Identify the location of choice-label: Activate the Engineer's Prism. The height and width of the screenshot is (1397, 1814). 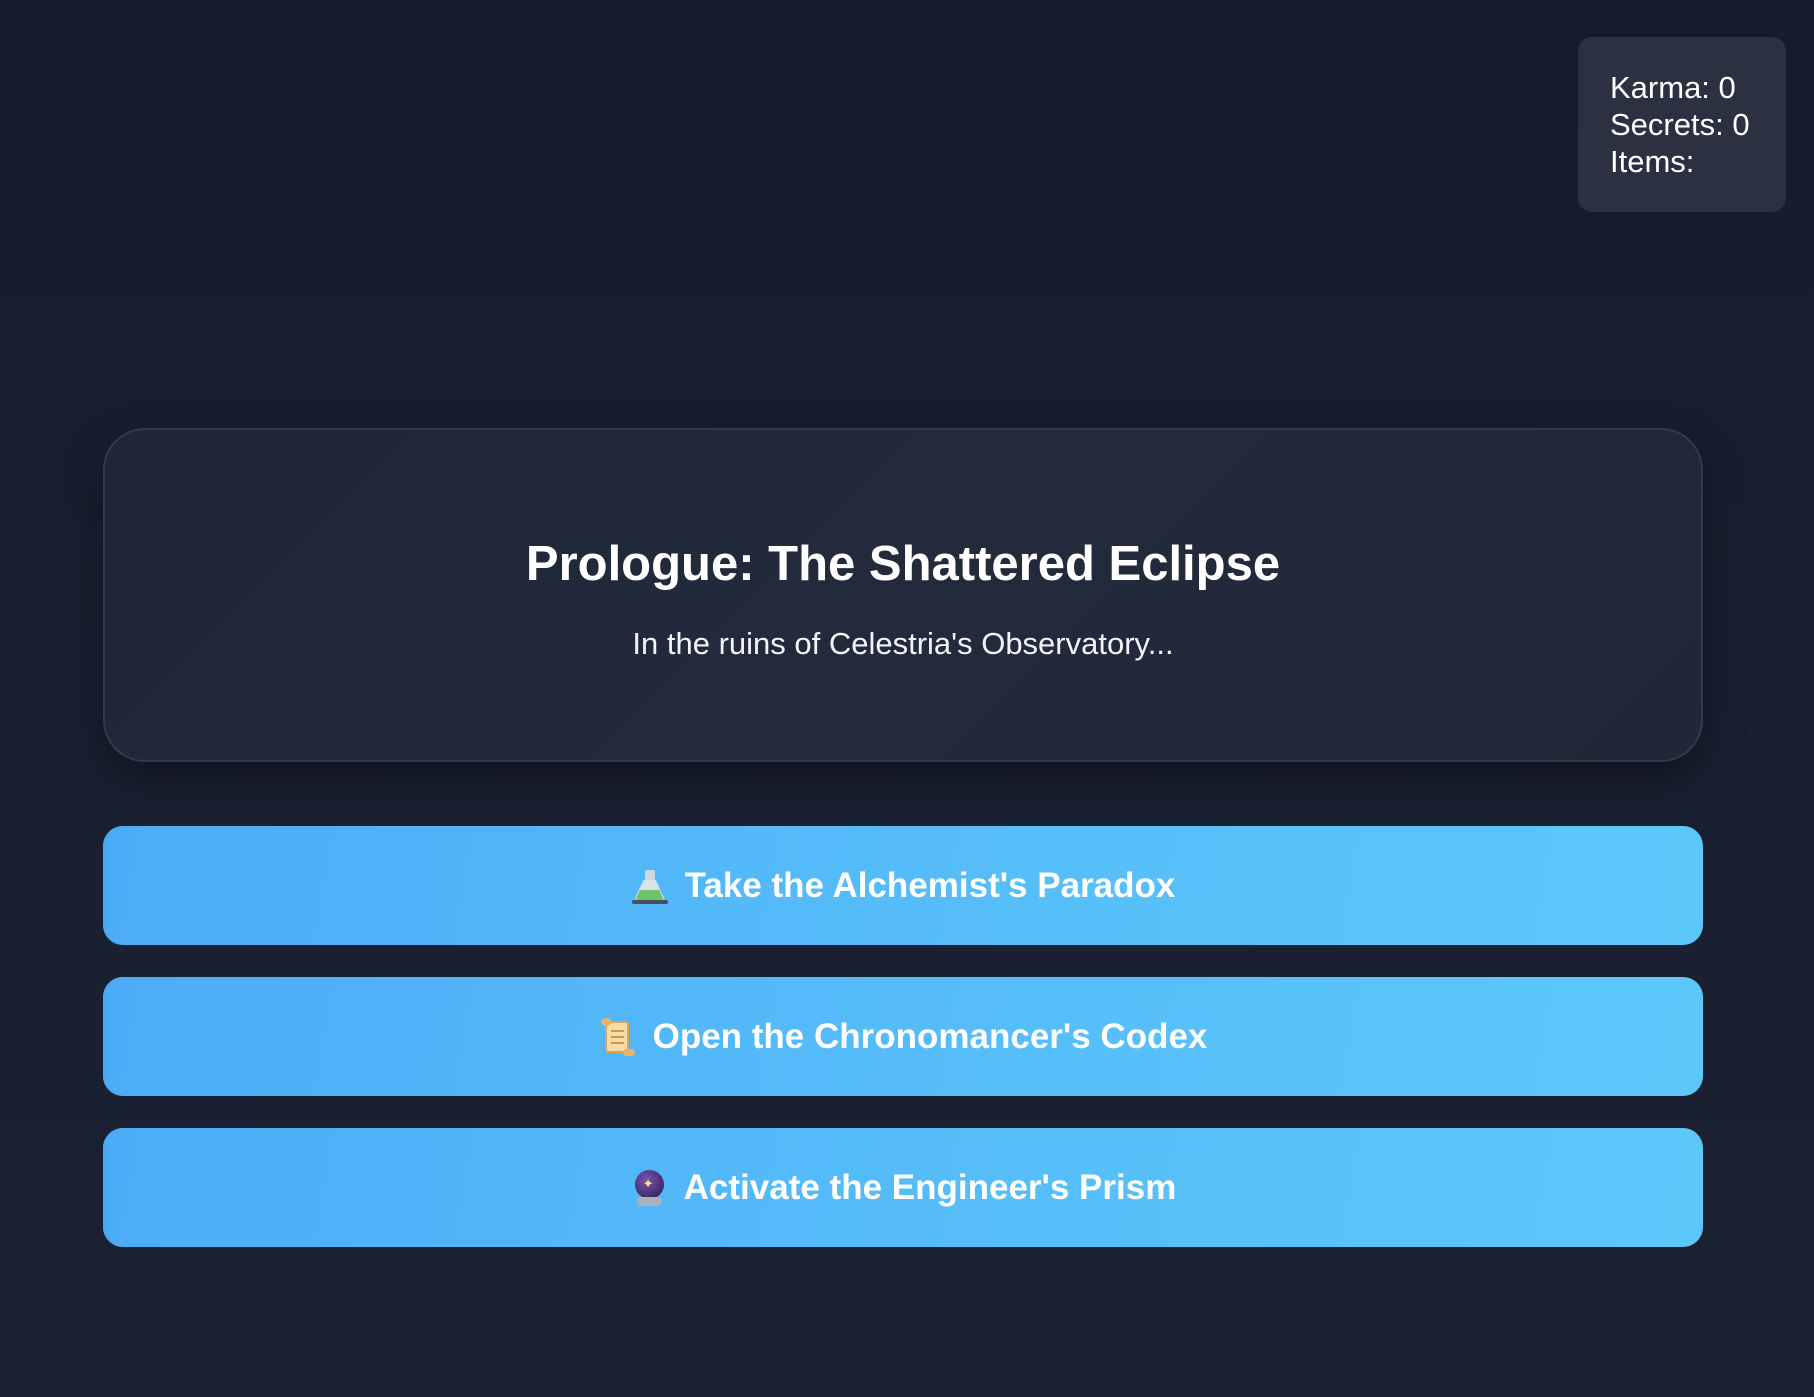
(930, 1187).